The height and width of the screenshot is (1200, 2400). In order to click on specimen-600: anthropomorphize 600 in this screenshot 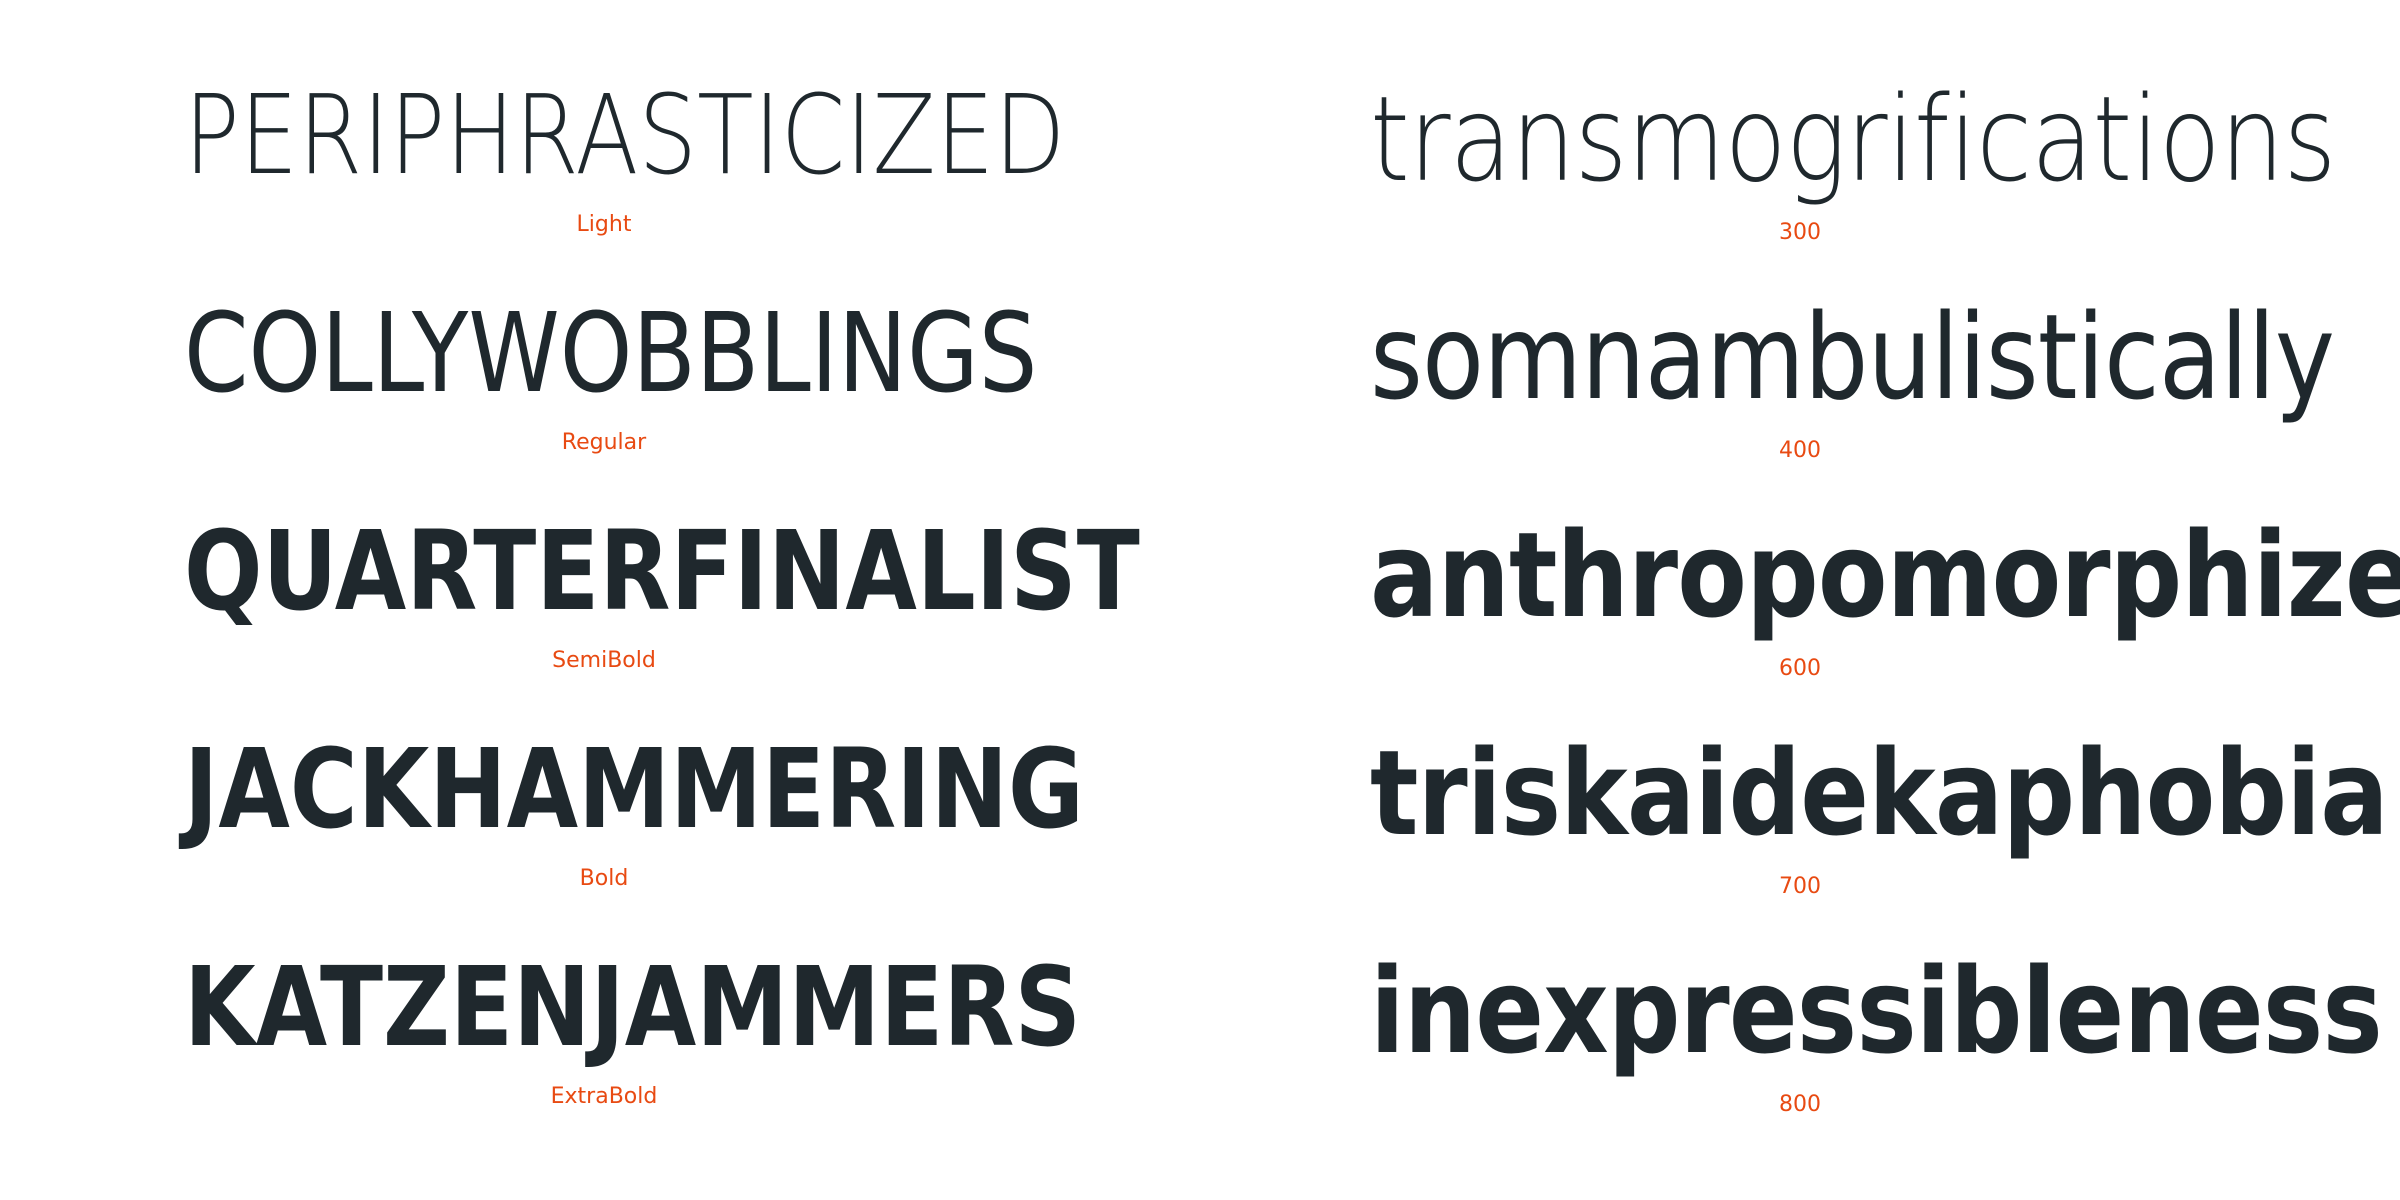, I will do `click(1850, 593)`.